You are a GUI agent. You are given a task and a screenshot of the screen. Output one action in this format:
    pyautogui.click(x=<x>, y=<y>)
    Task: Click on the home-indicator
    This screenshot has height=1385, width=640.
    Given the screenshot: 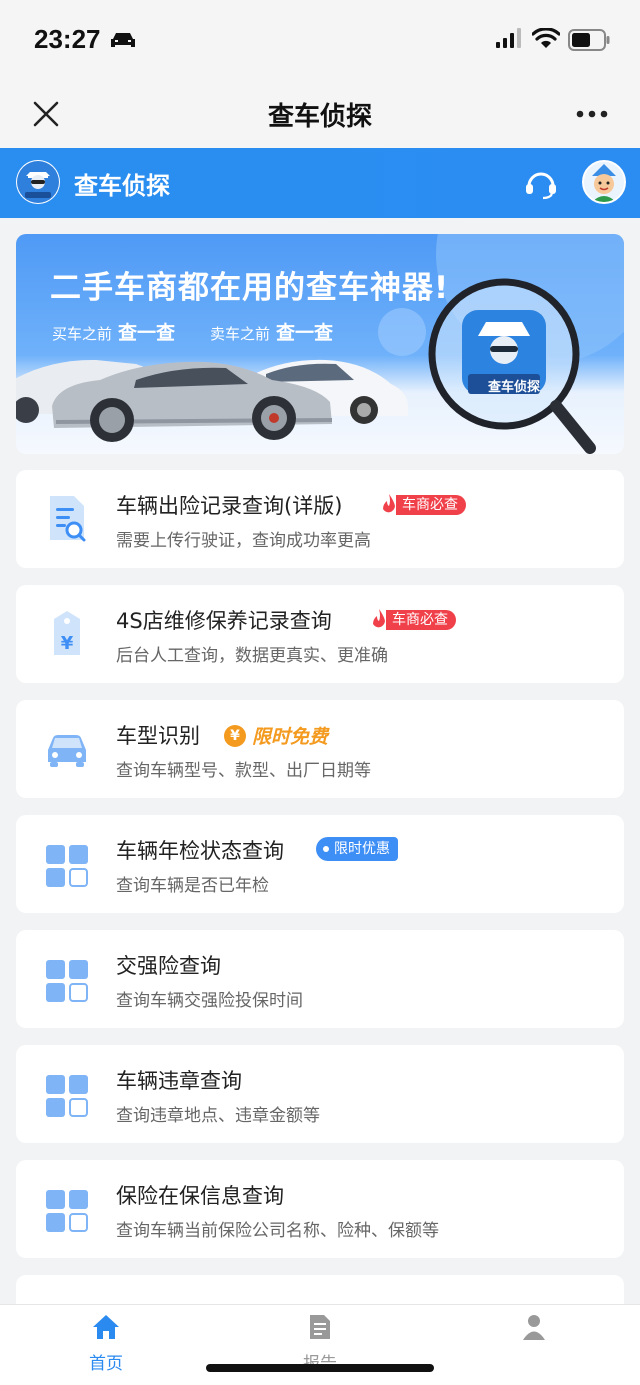 What is the action you would take?
    pyautogui.click(x=320, y=1368)
    